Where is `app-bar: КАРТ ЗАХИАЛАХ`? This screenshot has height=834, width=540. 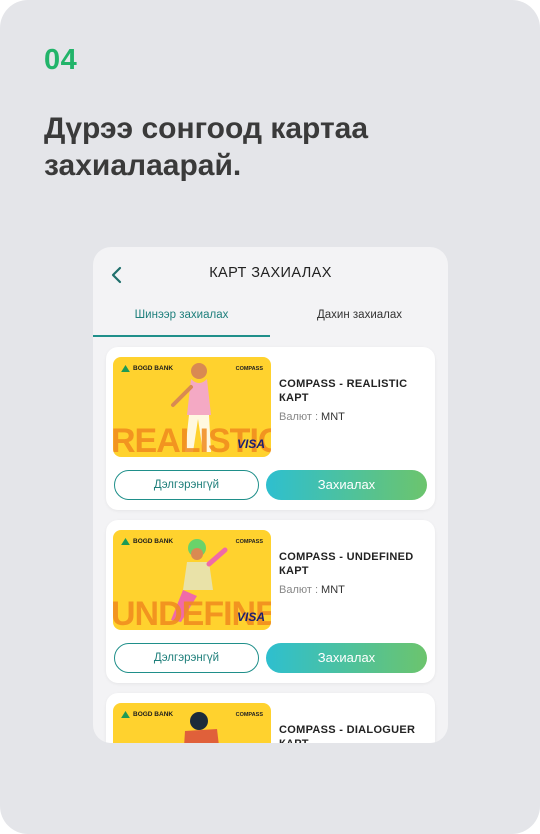
app-bar: КАРТ ЗАХИАЛАХ is located at coordinates (270, 275).